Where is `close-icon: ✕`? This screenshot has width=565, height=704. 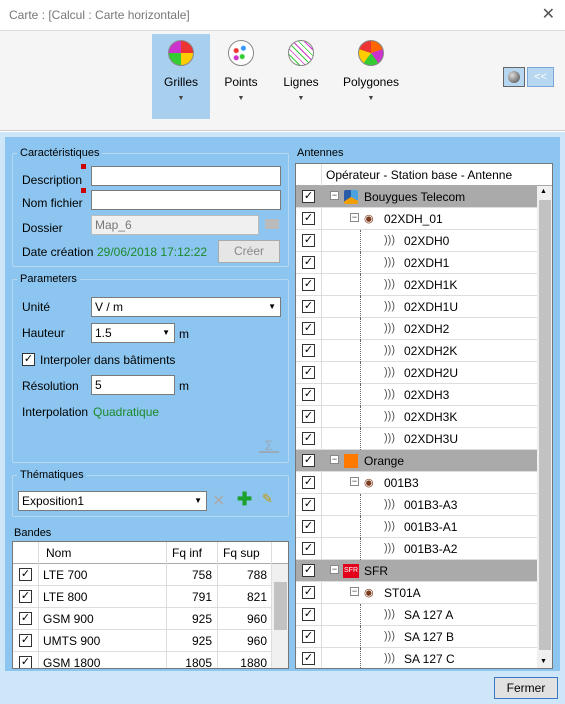 close-icon: ✕ is located at coordinates (548, 14).